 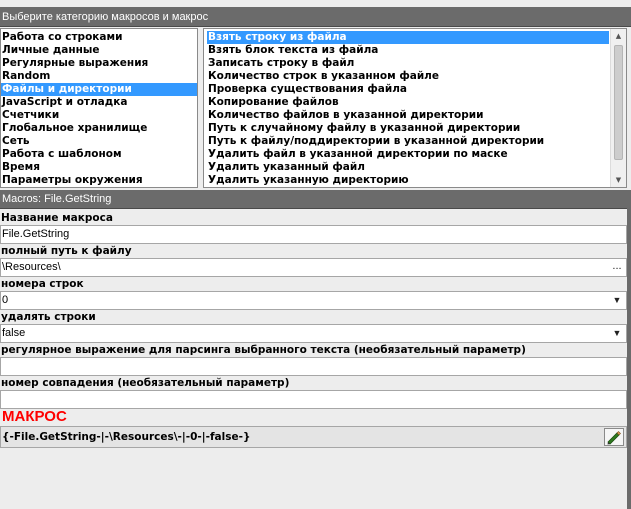 I want to click on macro-item: Удалить указанную директорию, so click(x=408, y=180).